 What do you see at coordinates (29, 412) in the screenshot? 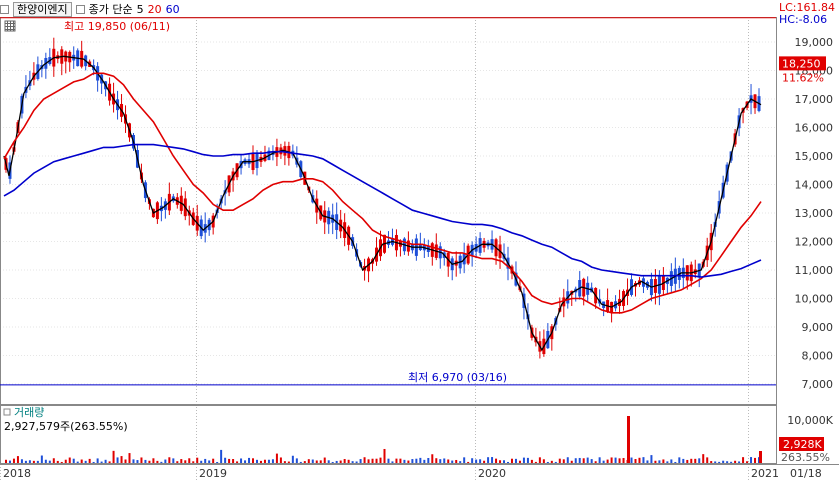
I see `volume-title: 거래량` at bounding box center [29, 412].